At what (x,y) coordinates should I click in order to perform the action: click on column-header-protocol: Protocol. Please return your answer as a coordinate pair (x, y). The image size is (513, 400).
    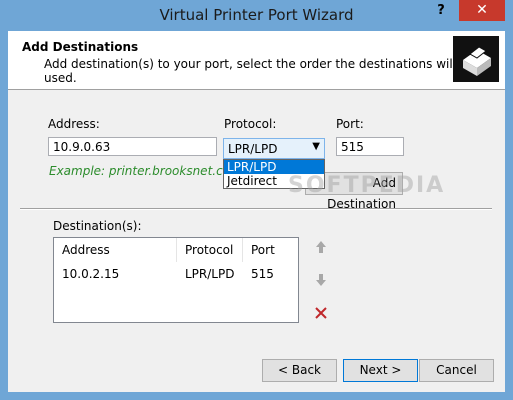
    Looking at the image, I should click on (210, 250).